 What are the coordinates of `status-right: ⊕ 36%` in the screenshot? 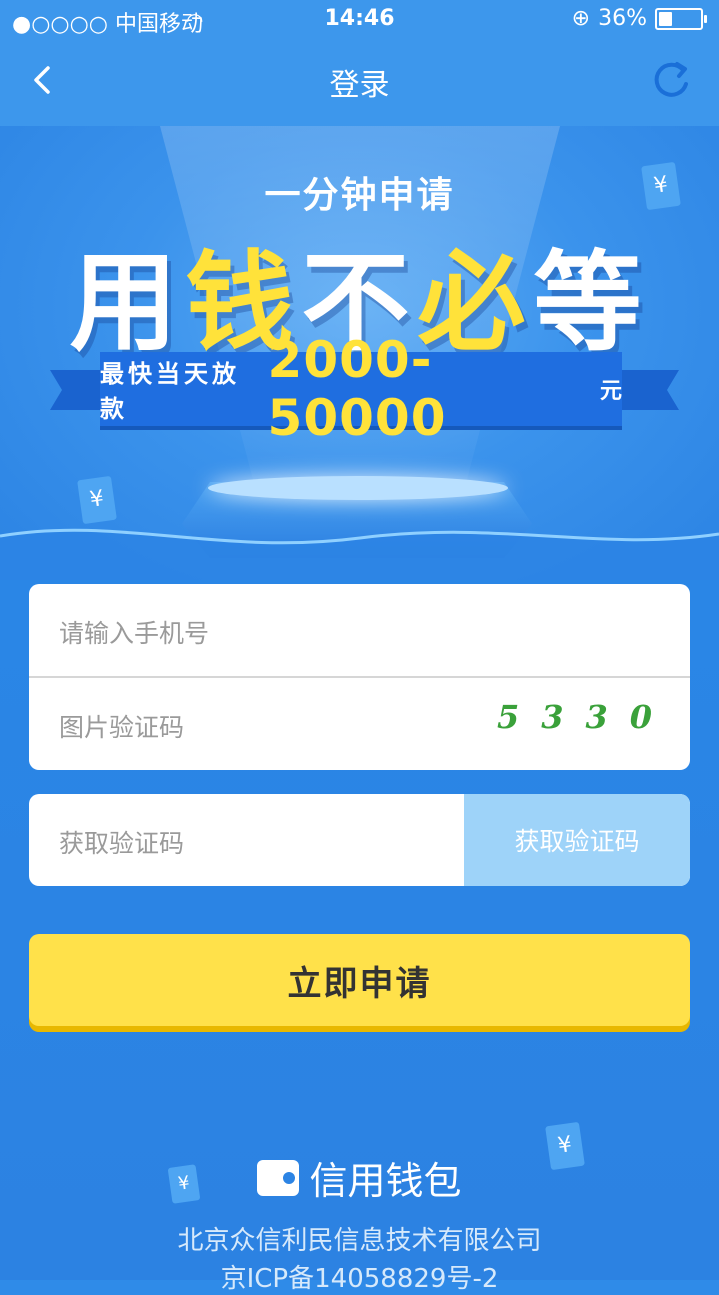 It's located at (639, 18).